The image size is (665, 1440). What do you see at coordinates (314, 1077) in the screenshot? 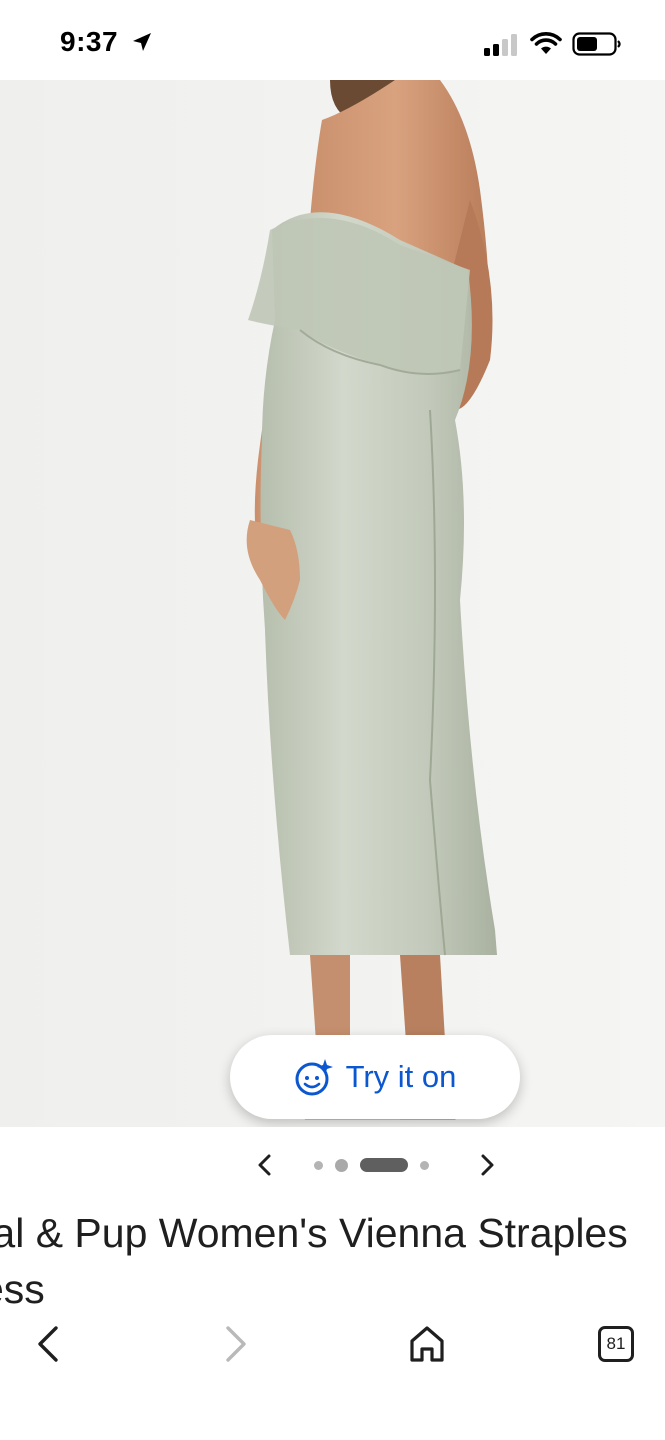
I see `sparkle-face-icon` at bounding box center [314, 1077].